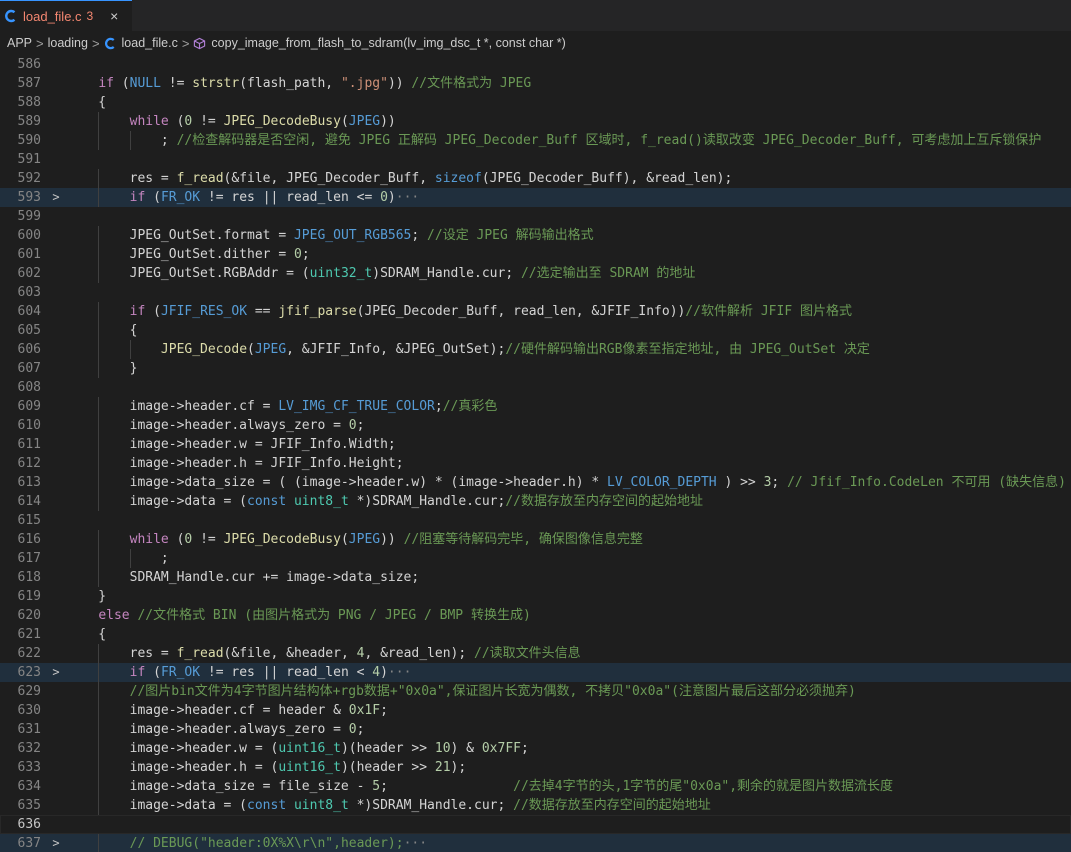  Describe the element at coordinates (208, 425) in the screenshot. I see `code-token: image->header.always_zero =` at that location.